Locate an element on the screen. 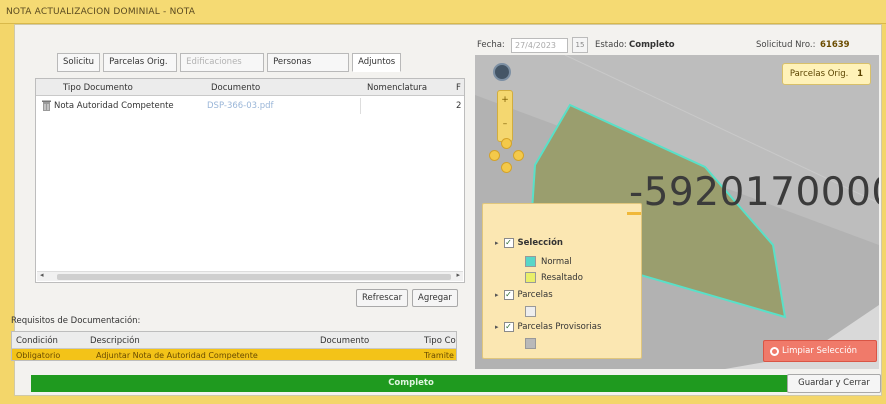 The height and width of the screenshot is (404, 886). scroll-left-icon: ◂ is located at coordinates (42, 275).